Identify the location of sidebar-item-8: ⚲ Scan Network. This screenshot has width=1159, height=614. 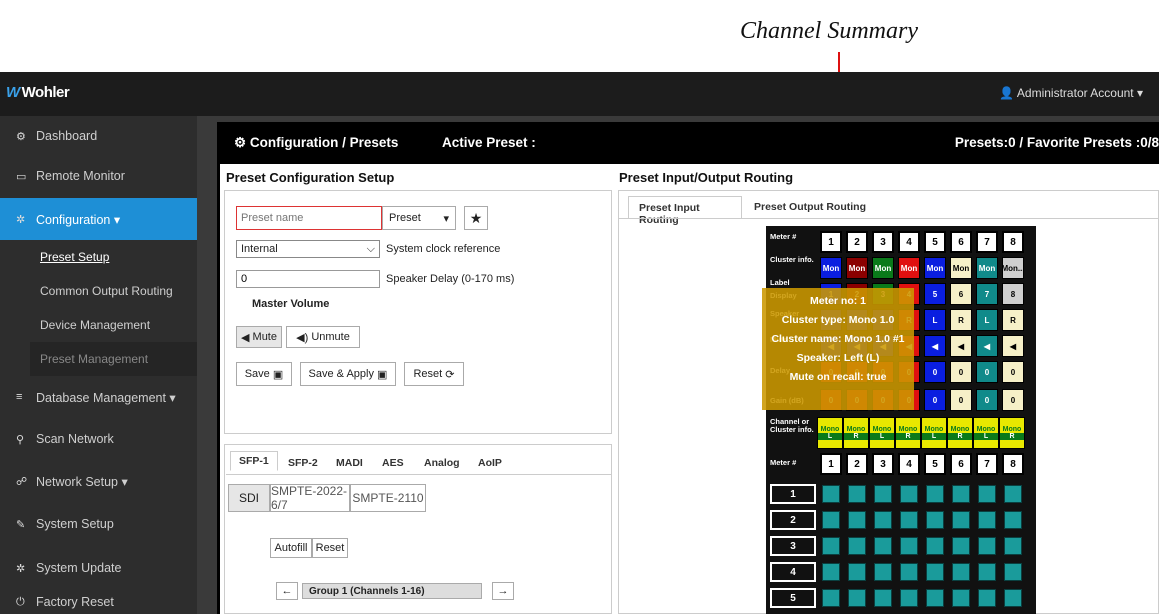
(98, 439).